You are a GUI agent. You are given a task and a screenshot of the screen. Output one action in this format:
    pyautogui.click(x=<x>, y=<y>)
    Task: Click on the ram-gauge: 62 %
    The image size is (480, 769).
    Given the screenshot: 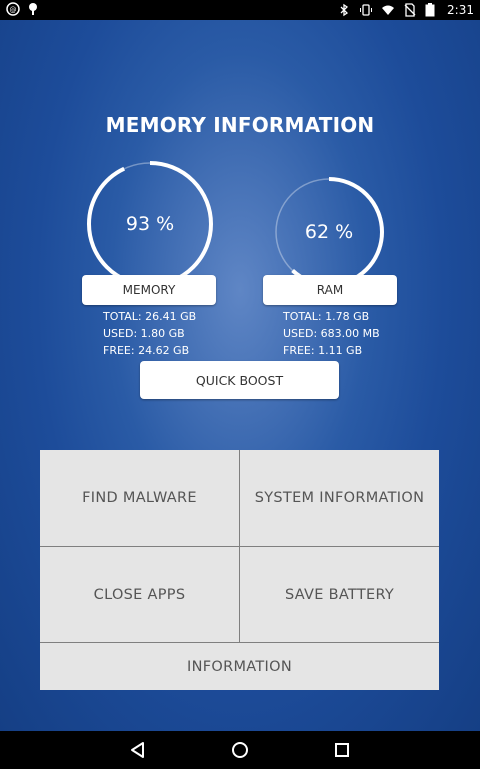 What is the action you would take?
    pyautogui.click(x=329, y=232)
    